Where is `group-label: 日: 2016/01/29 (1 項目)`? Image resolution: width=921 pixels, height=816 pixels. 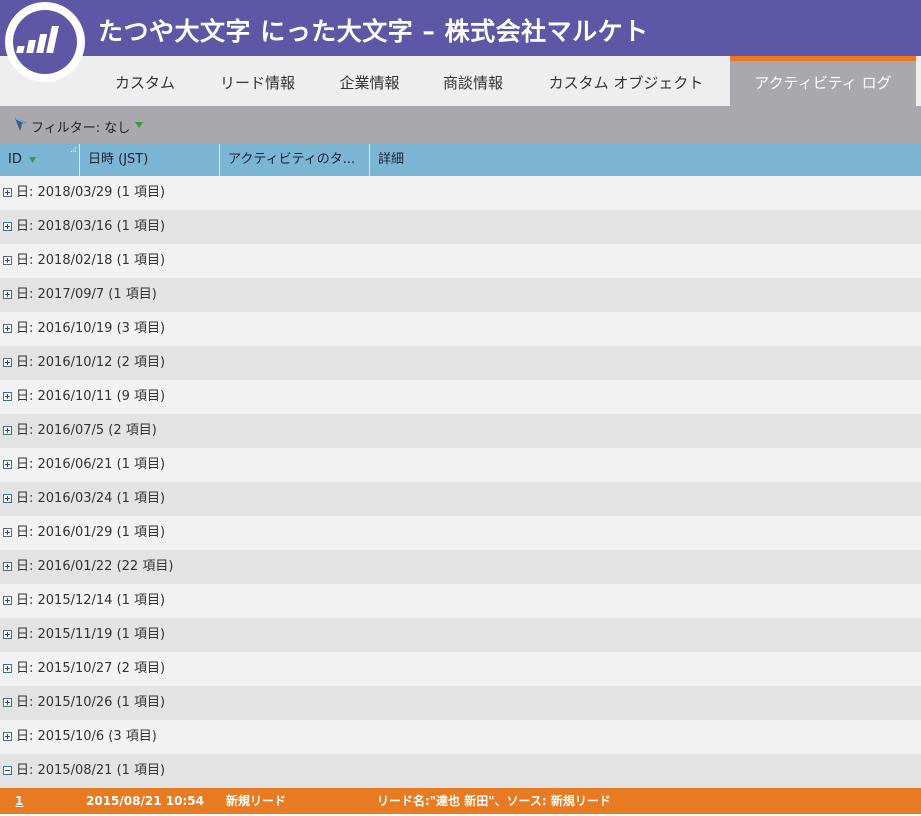 group-label: 日: 2016/01/29 (1 項目) is located at coordinates (91, 532).